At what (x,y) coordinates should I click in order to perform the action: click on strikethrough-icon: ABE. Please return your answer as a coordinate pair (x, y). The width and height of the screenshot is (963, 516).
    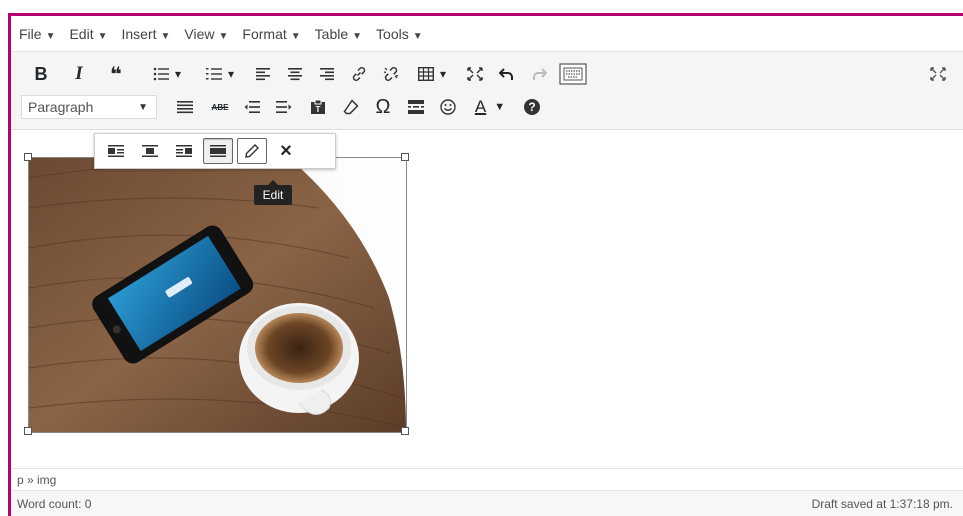
    Looking at the image, I should click on (220, 107).